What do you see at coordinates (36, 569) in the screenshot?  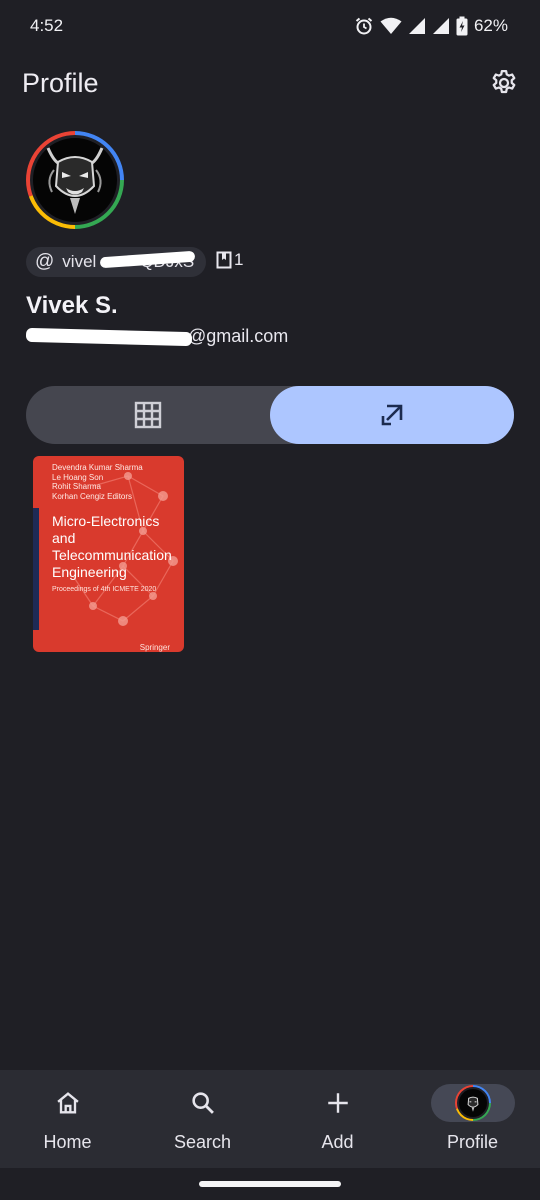 I see `book-spine-band` at bounding box center [36, 569].